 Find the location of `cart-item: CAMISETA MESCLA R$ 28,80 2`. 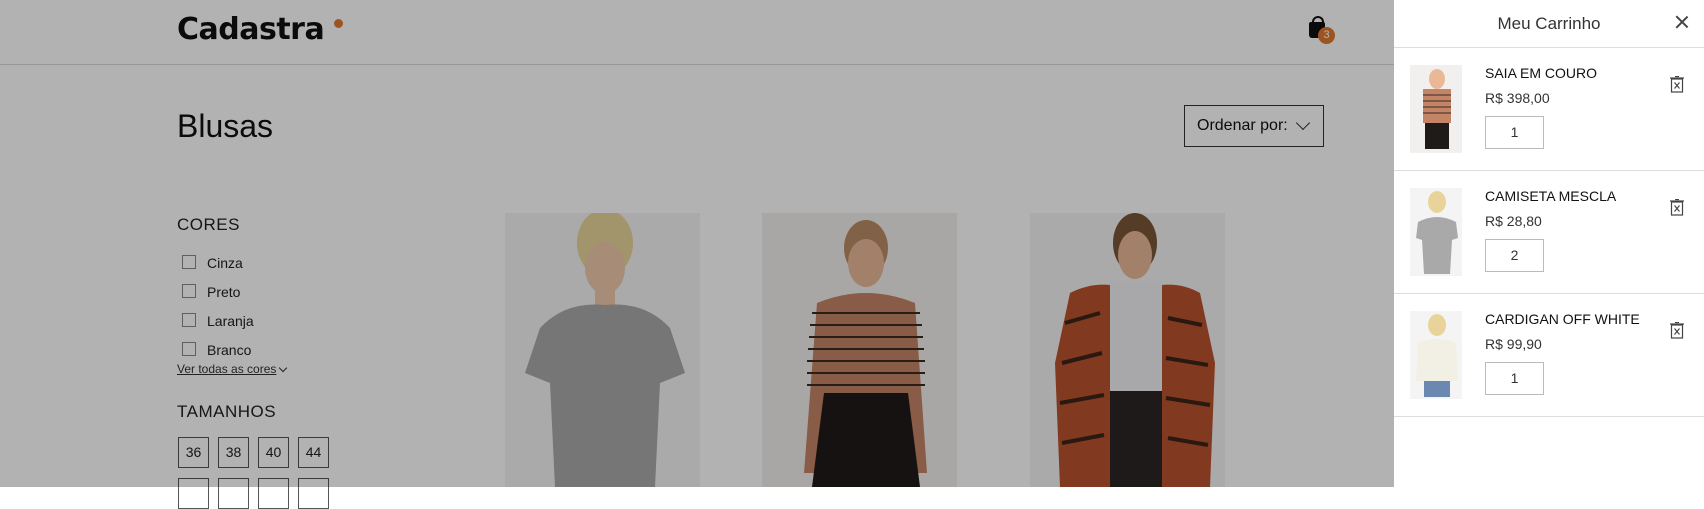

cart-item: CAMISETA MESCLA R$ 28,80 2 is located at coordinates (1549, 232).